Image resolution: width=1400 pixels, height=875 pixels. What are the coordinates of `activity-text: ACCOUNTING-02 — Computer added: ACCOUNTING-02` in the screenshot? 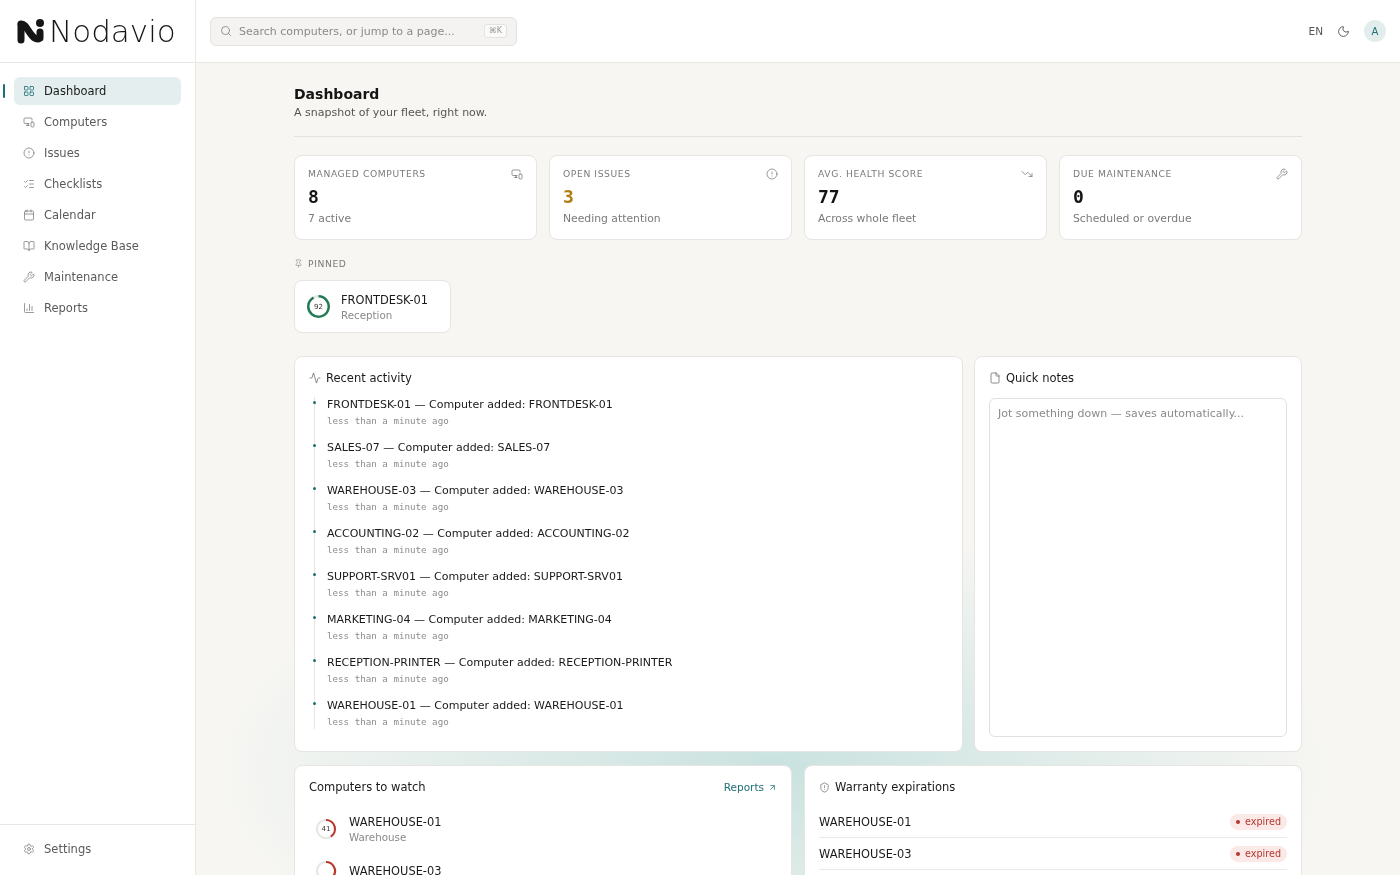 It's located at (479, 534).